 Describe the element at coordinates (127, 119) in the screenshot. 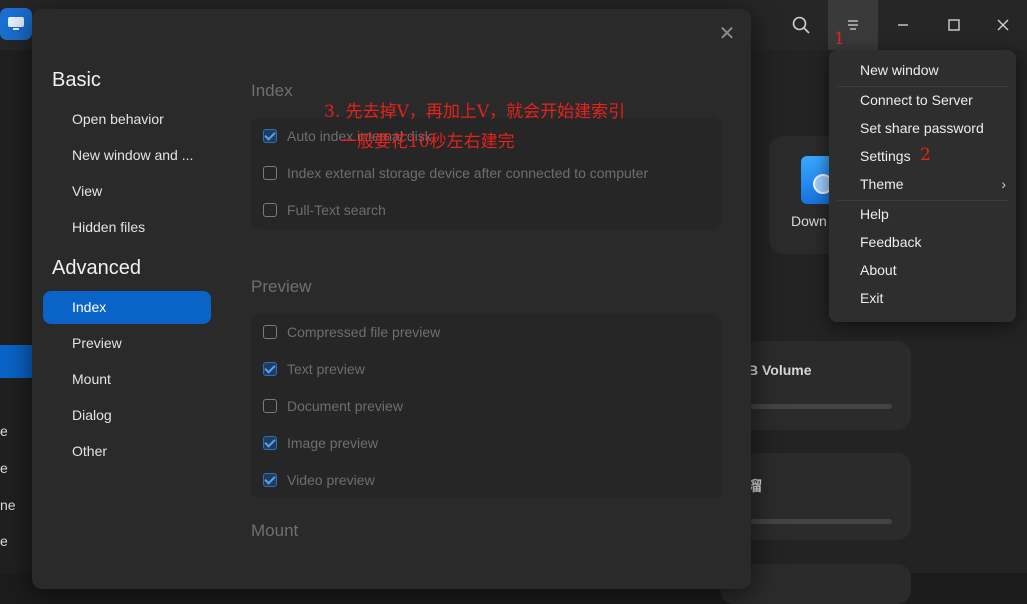

I see `nav-item-open-behavior: Open behavior` at that location.